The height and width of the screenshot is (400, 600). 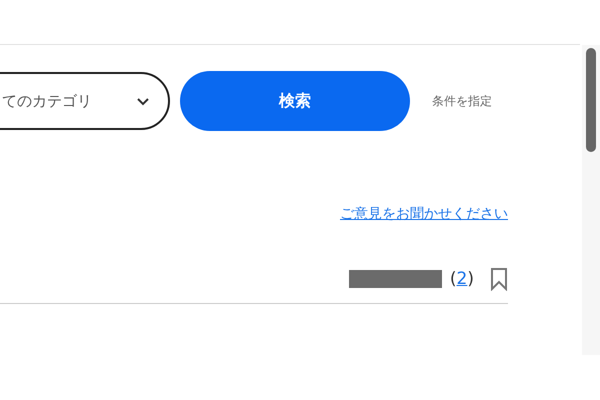 I want to click on category-dropdown: てのカテゴリ, so click(x=85, y=101).